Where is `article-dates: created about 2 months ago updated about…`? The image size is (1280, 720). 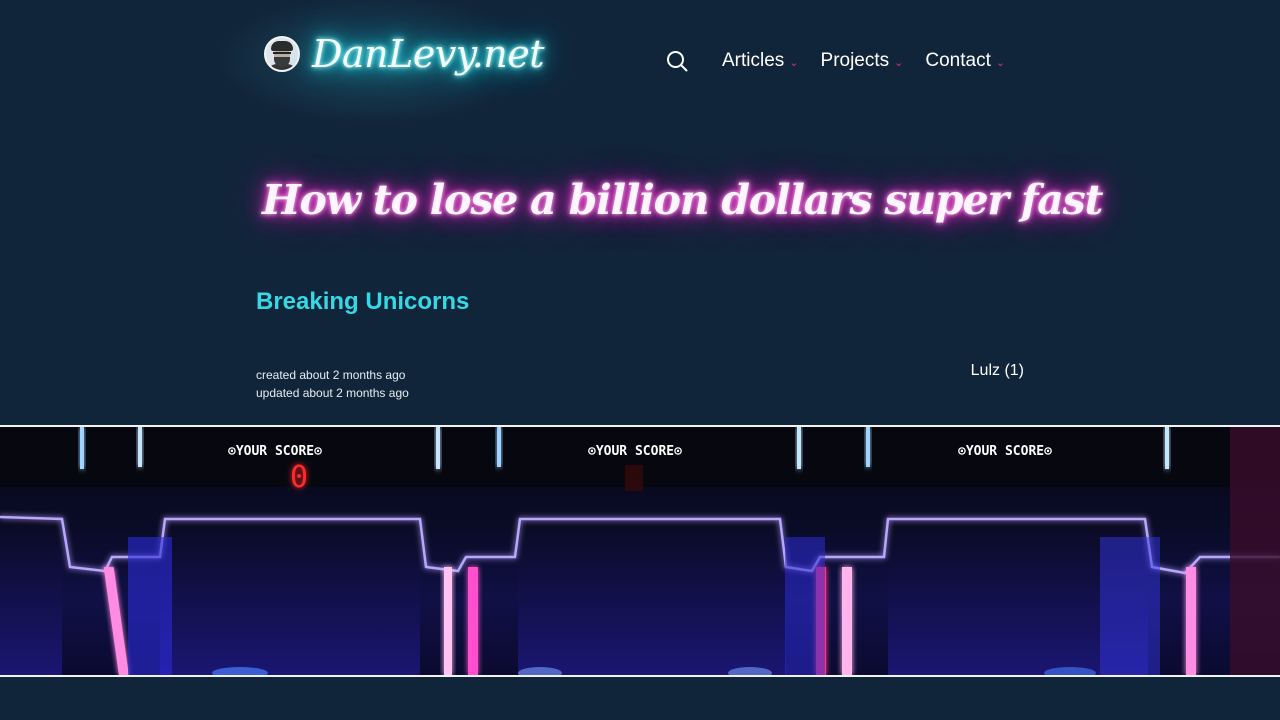 article-dates: created about 2 months ago updated about… is located at coordinates (332, 384).